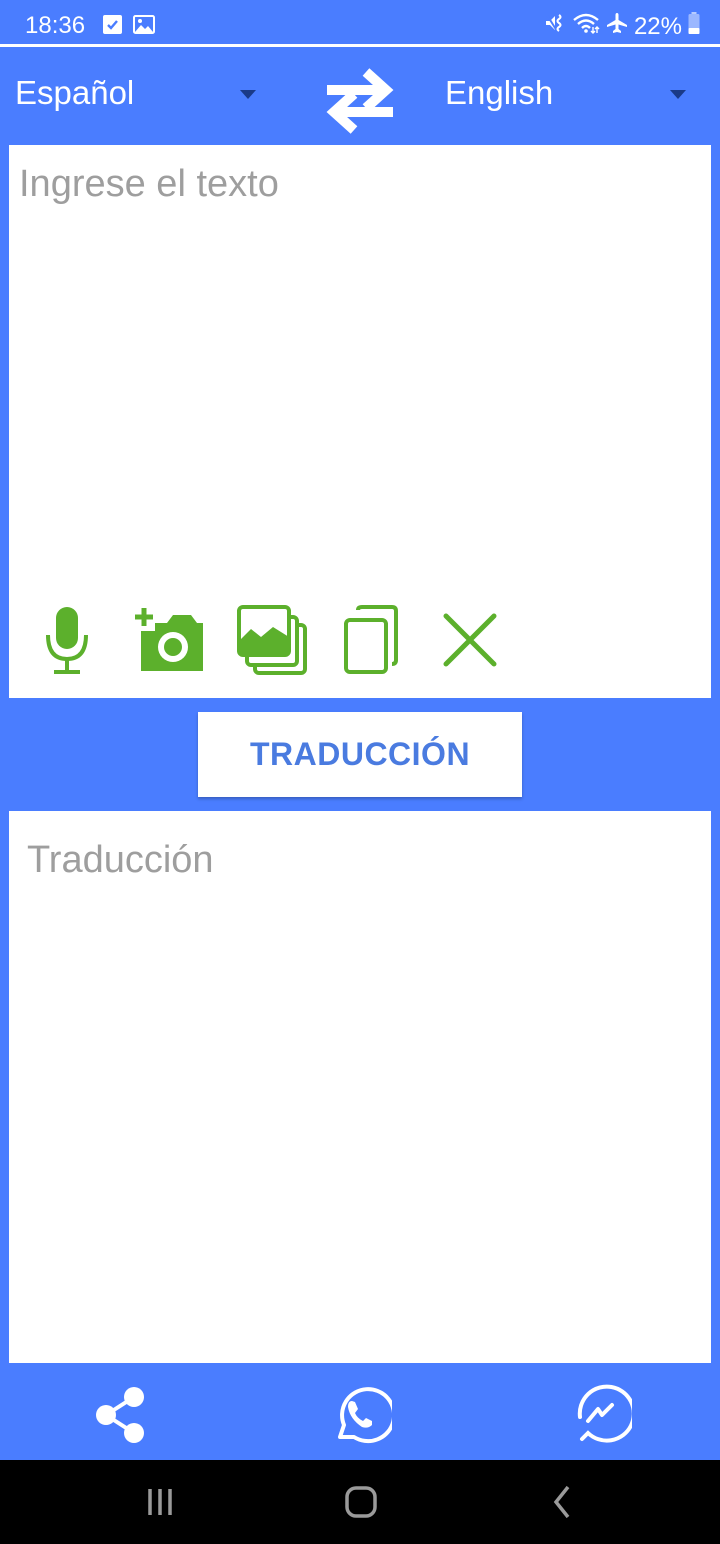  I want to click on swap-arrows-icon, so click(360, 101).